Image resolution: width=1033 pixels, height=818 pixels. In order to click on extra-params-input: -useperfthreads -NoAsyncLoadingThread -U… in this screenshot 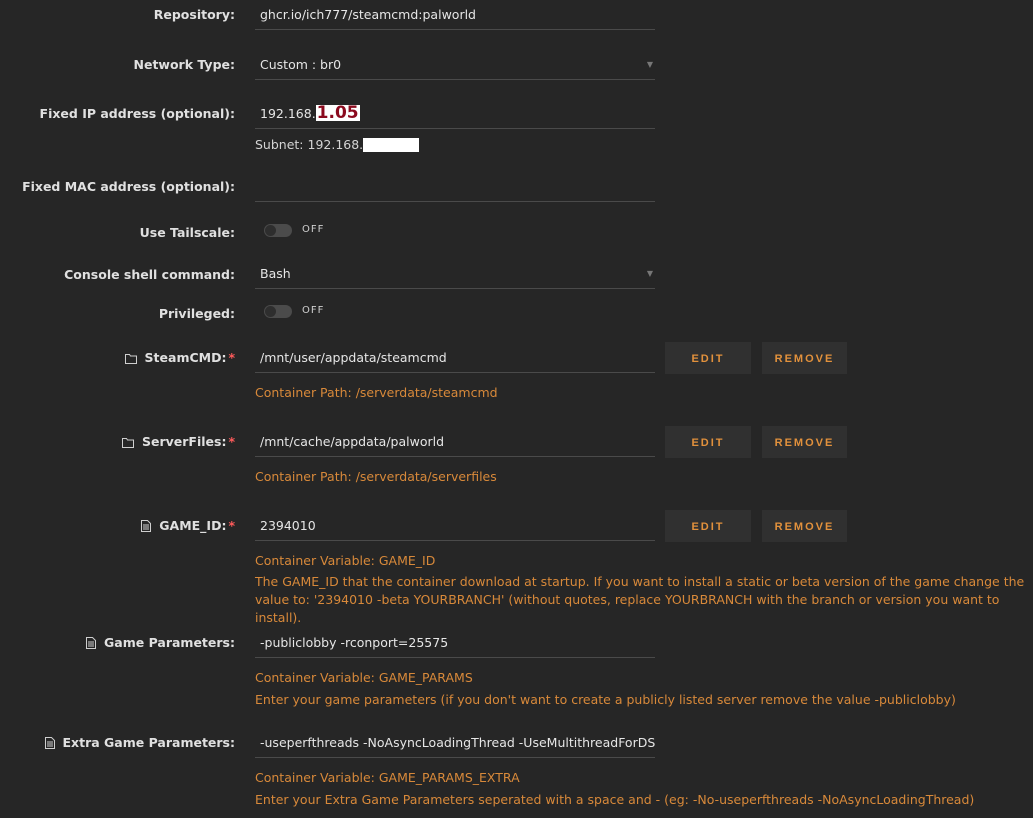, I will do `click(455, 743)`.